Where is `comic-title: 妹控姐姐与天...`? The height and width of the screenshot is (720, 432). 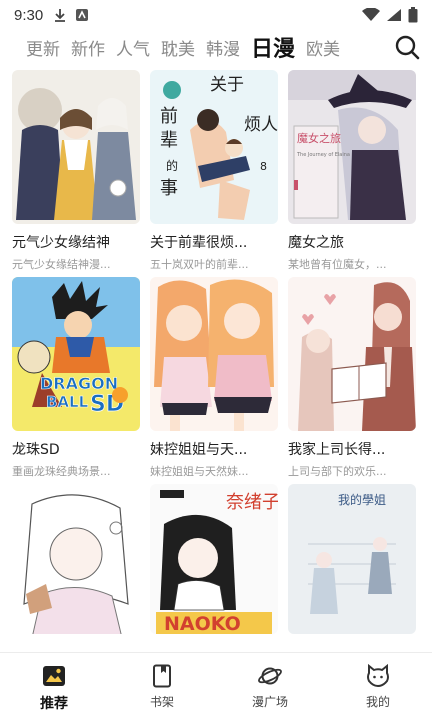 comic-title: 妹控姐姐与天... is located at coordinates (199, 450).